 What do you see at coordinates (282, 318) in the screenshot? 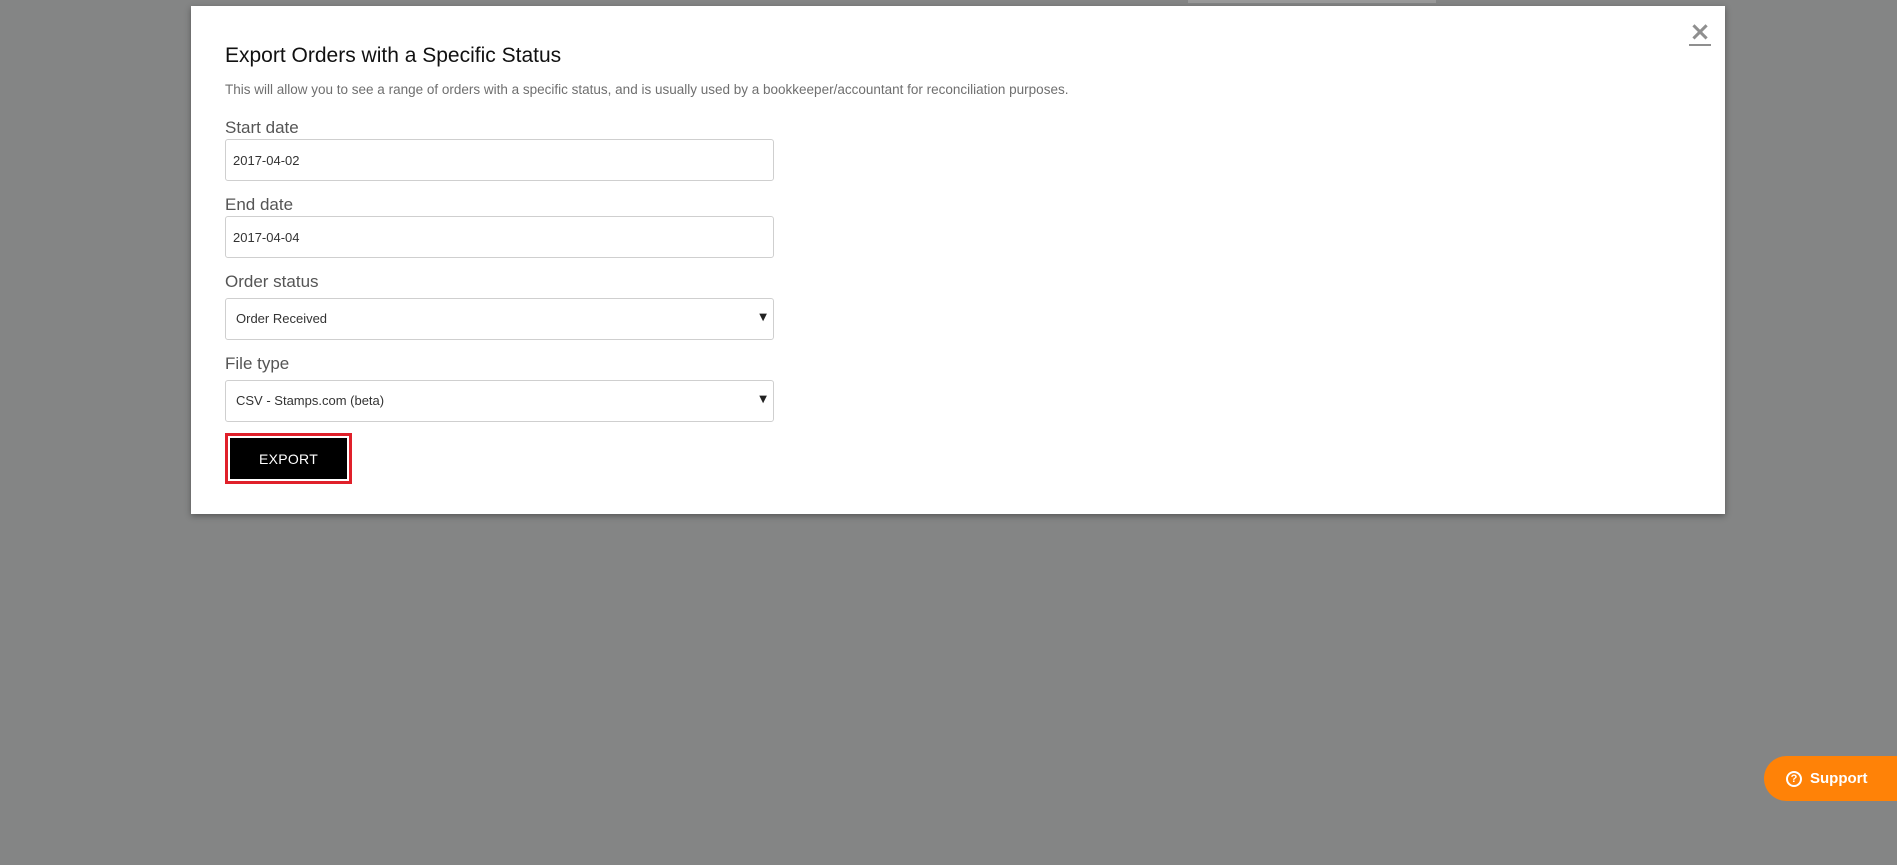
I see `order-status-selected-value: Order Received` at bounding box center [282, 318].